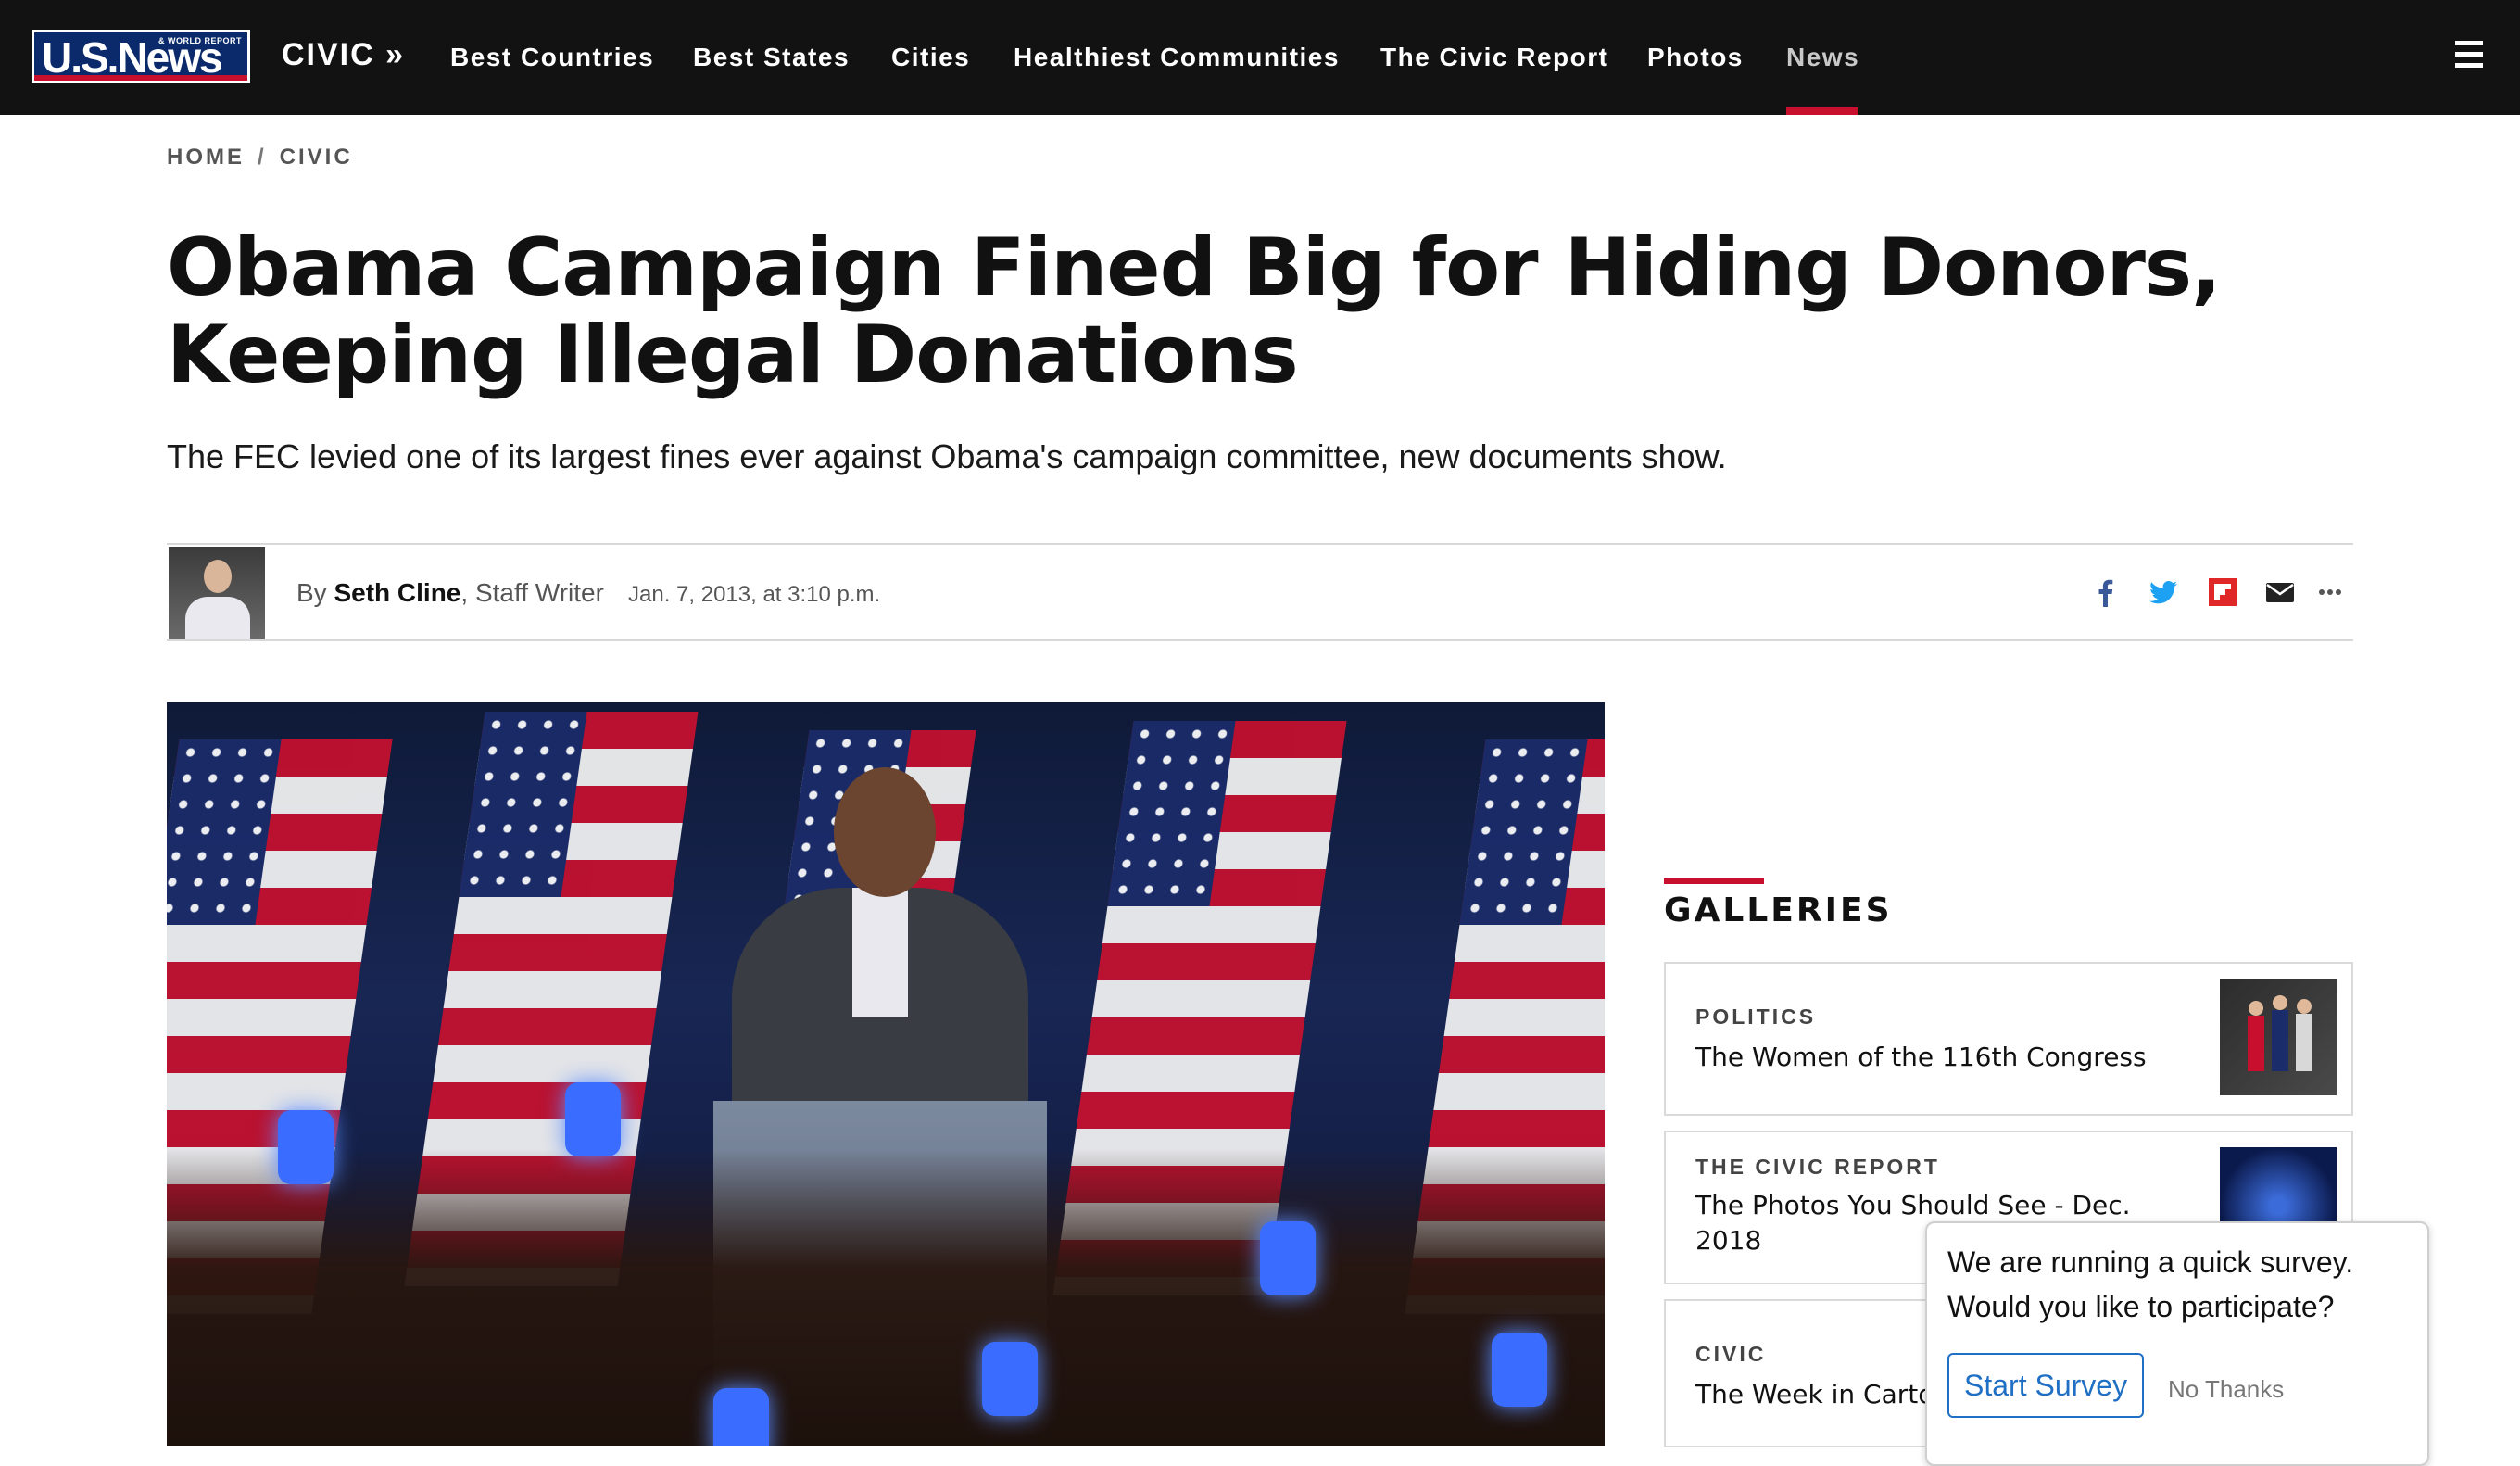  What do you see at coordinates (311, 592) in the screenshot?
I see `byline-prefix: By` at bounding box center [311, 592].